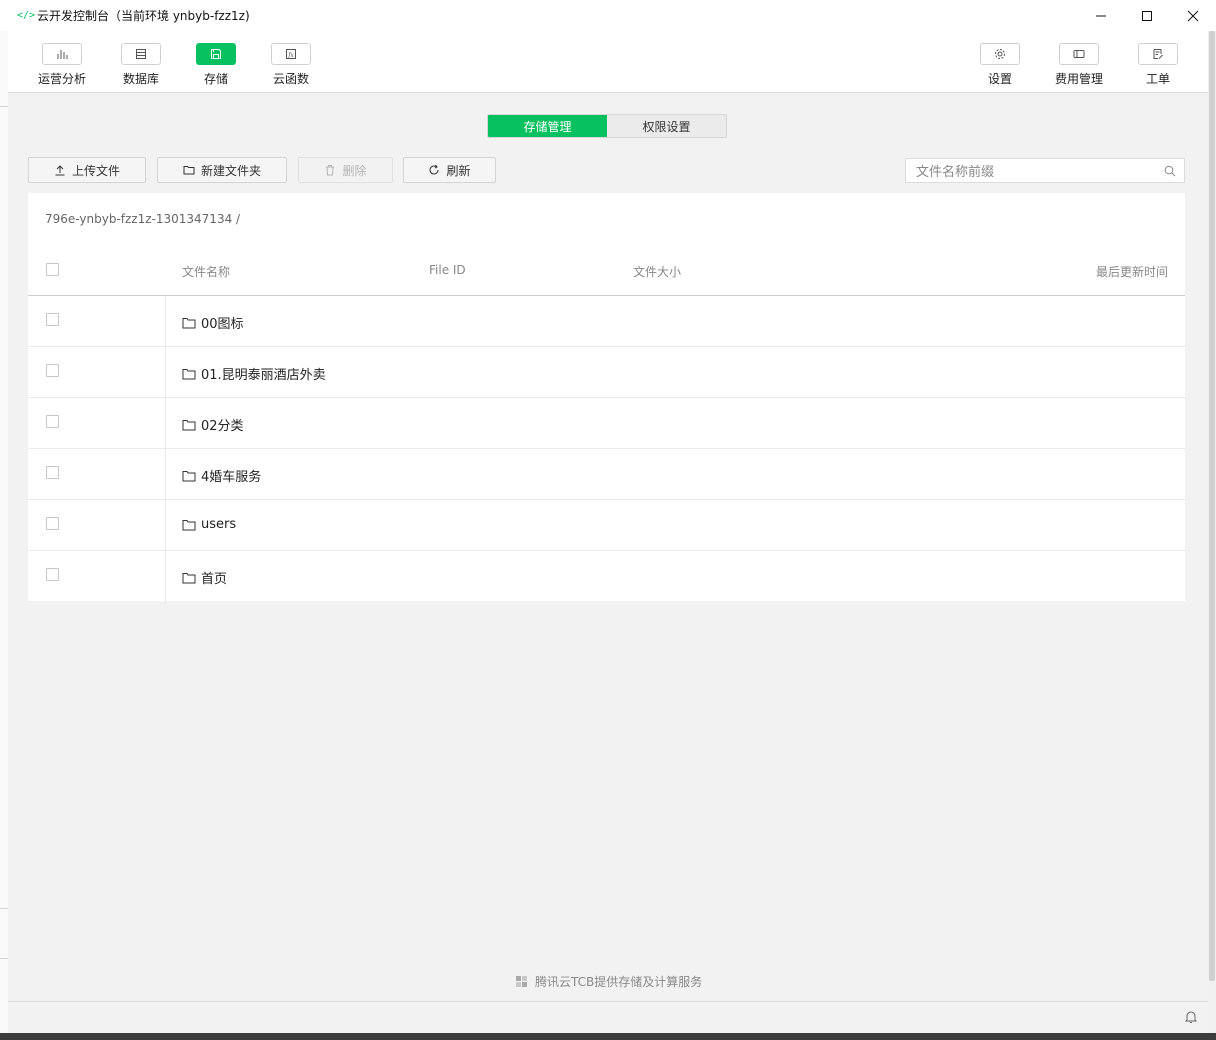  I want to click on folder-name: users, so click(219, 524).